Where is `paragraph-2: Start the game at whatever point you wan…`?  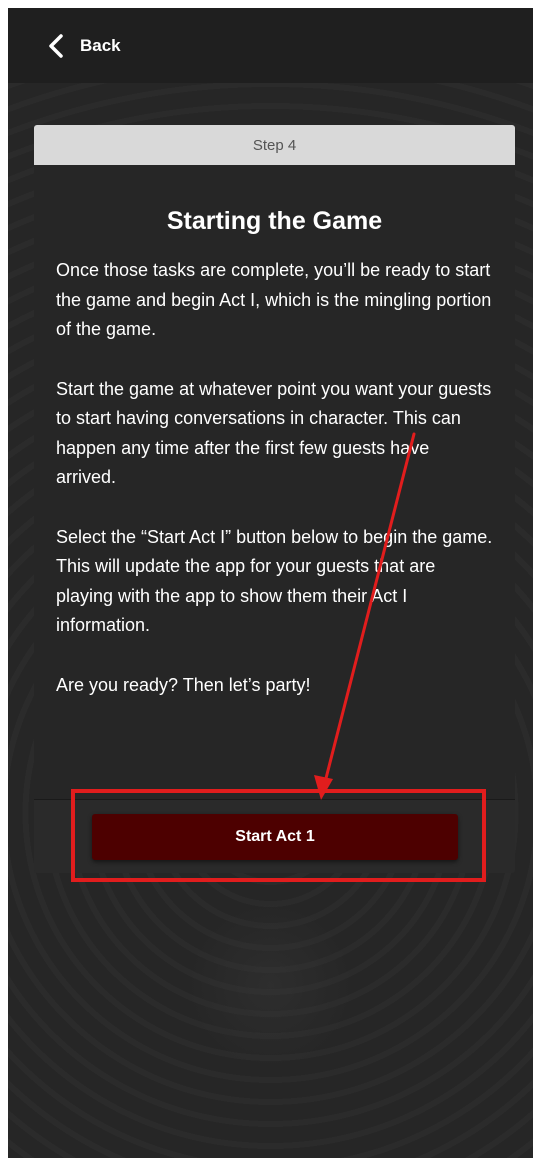
paragraph-2: Start the game at whatever point you wan… is located at coordinates (274, 433).